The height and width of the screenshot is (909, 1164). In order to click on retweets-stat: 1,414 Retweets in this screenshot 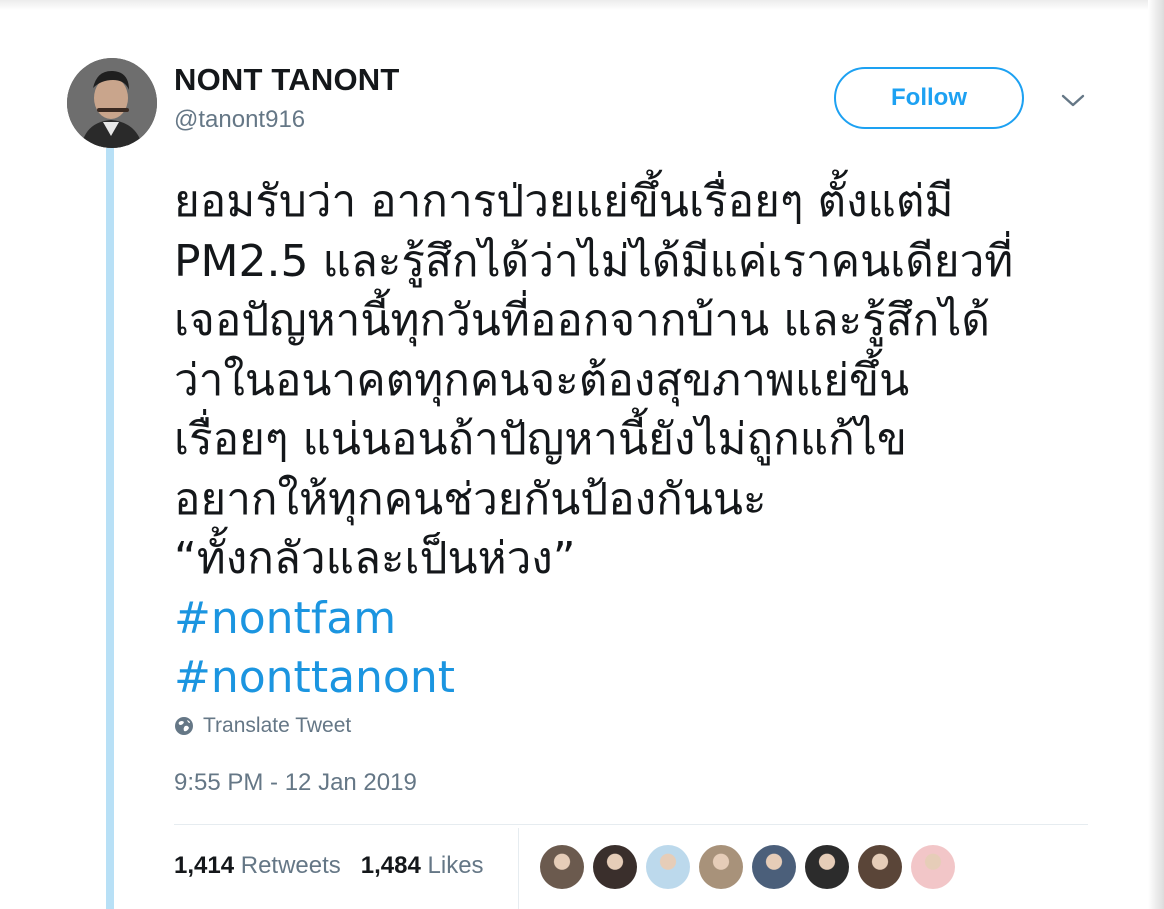, I will do `click(257, 866)`.